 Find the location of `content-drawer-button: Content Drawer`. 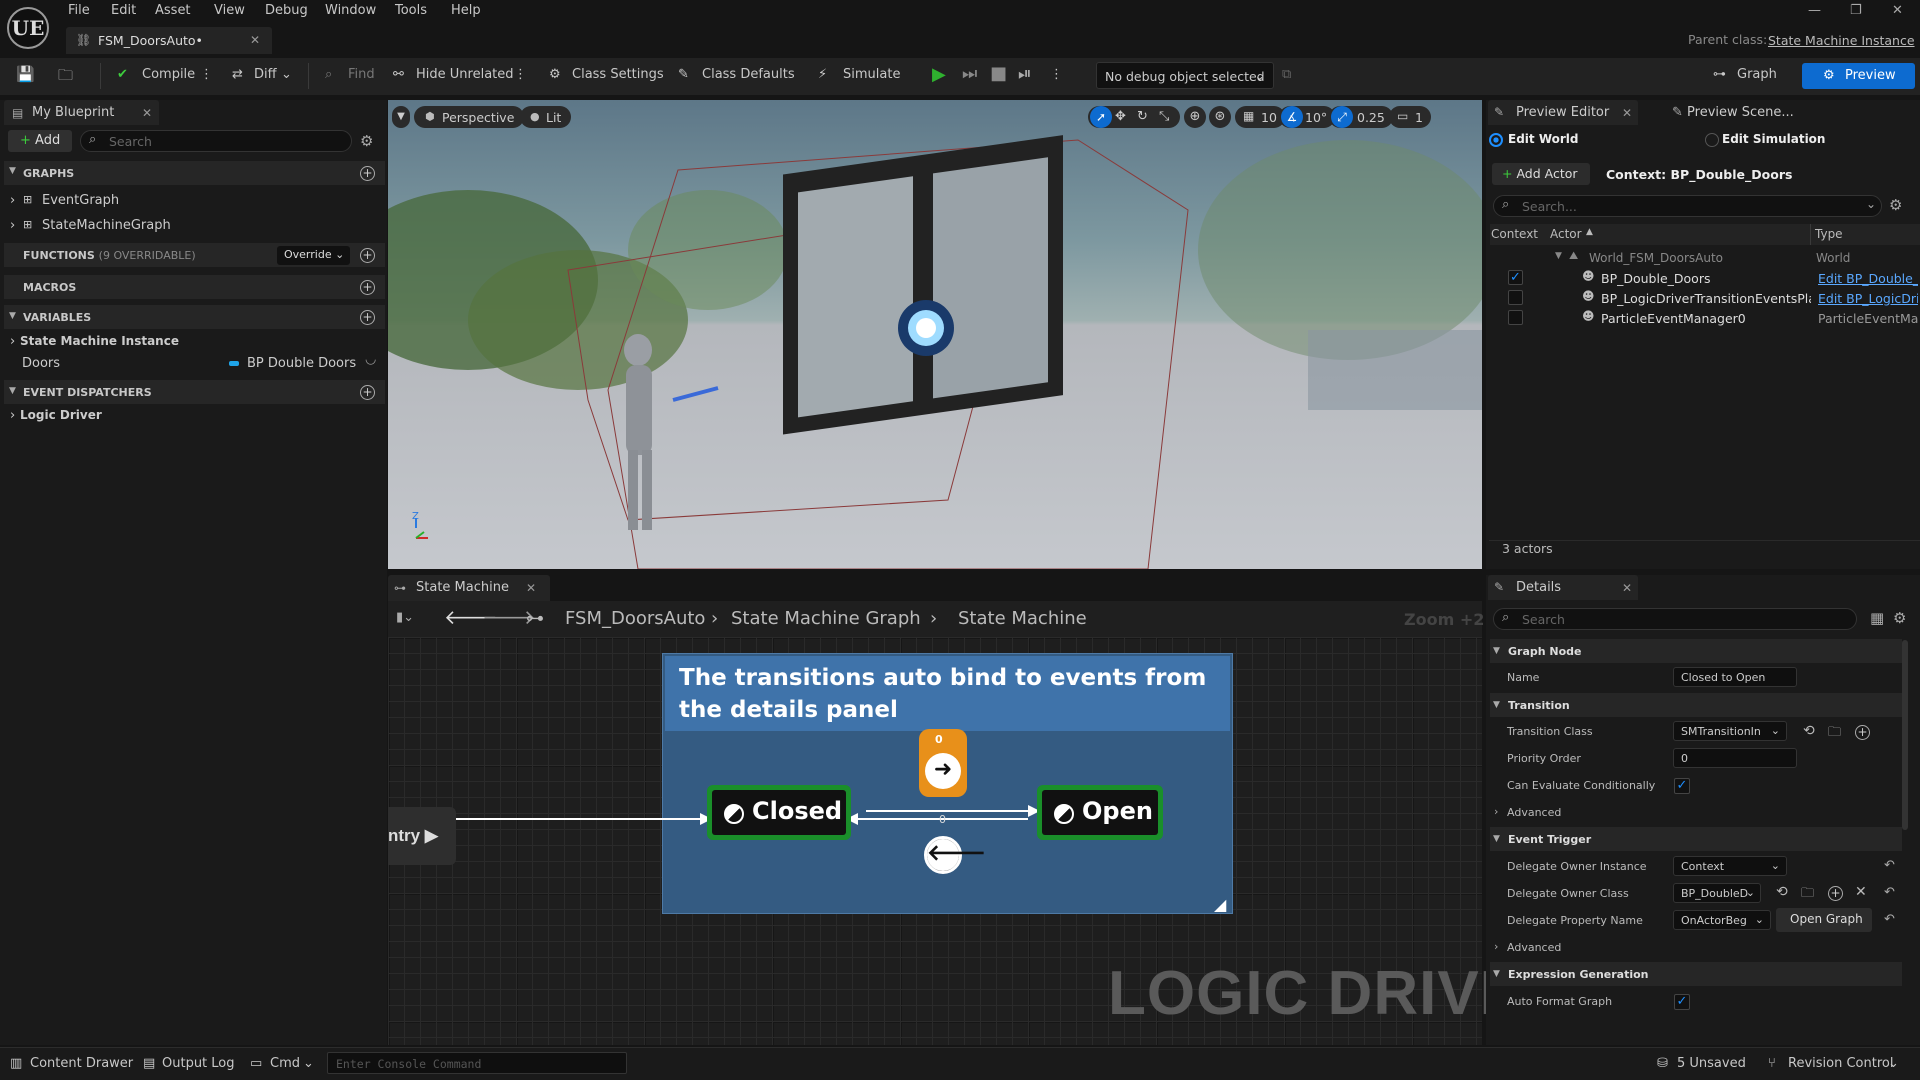

content-drawer-button: Content Drawer is located at coordinates (81, 1063).